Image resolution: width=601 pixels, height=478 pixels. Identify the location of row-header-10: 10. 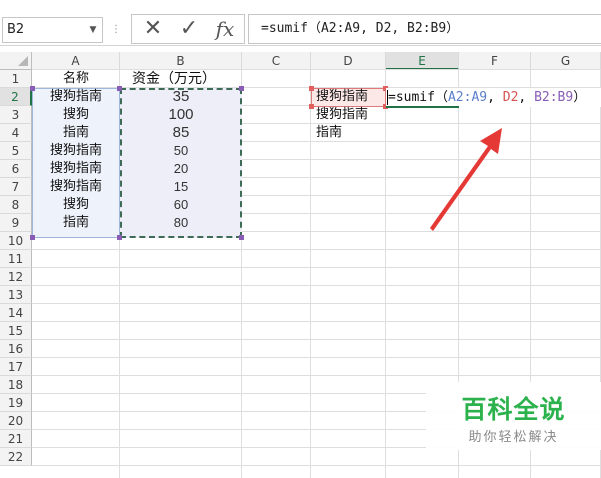
(16, 241).